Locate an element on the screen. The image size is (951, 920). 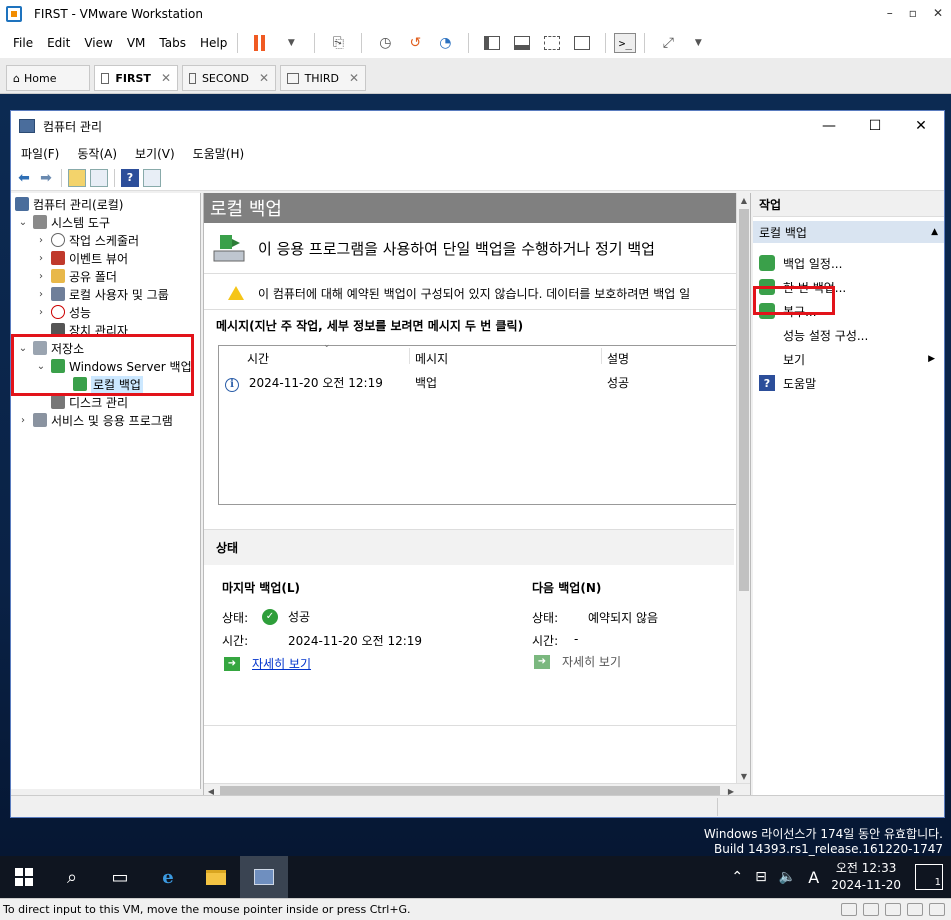
backup-icon is located at coordinates (229, 248).